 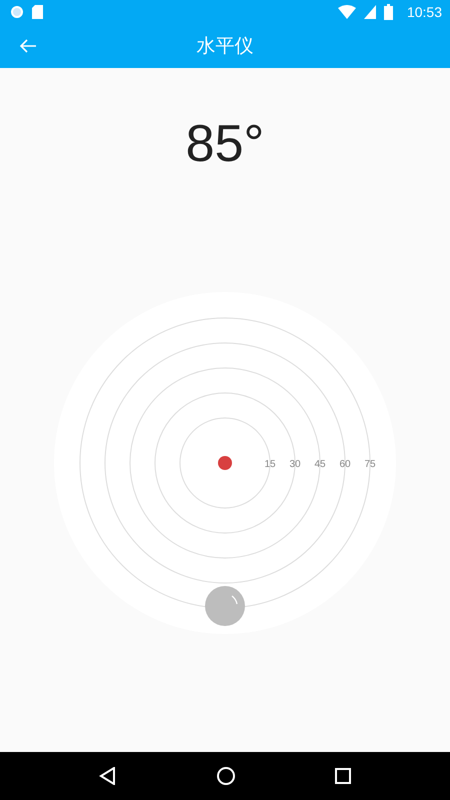 What do you see at coordinates (226, 776) in the screenshot?
I see `home-nav-button` at bounding box center [226, 776].